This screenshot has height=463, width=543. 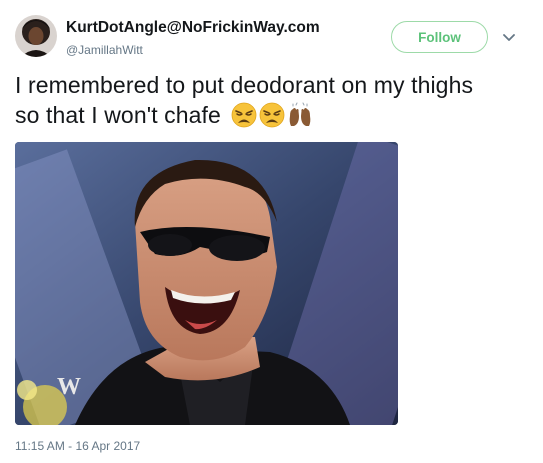 I want to click on emoji-group, so click(x=272, y=115).